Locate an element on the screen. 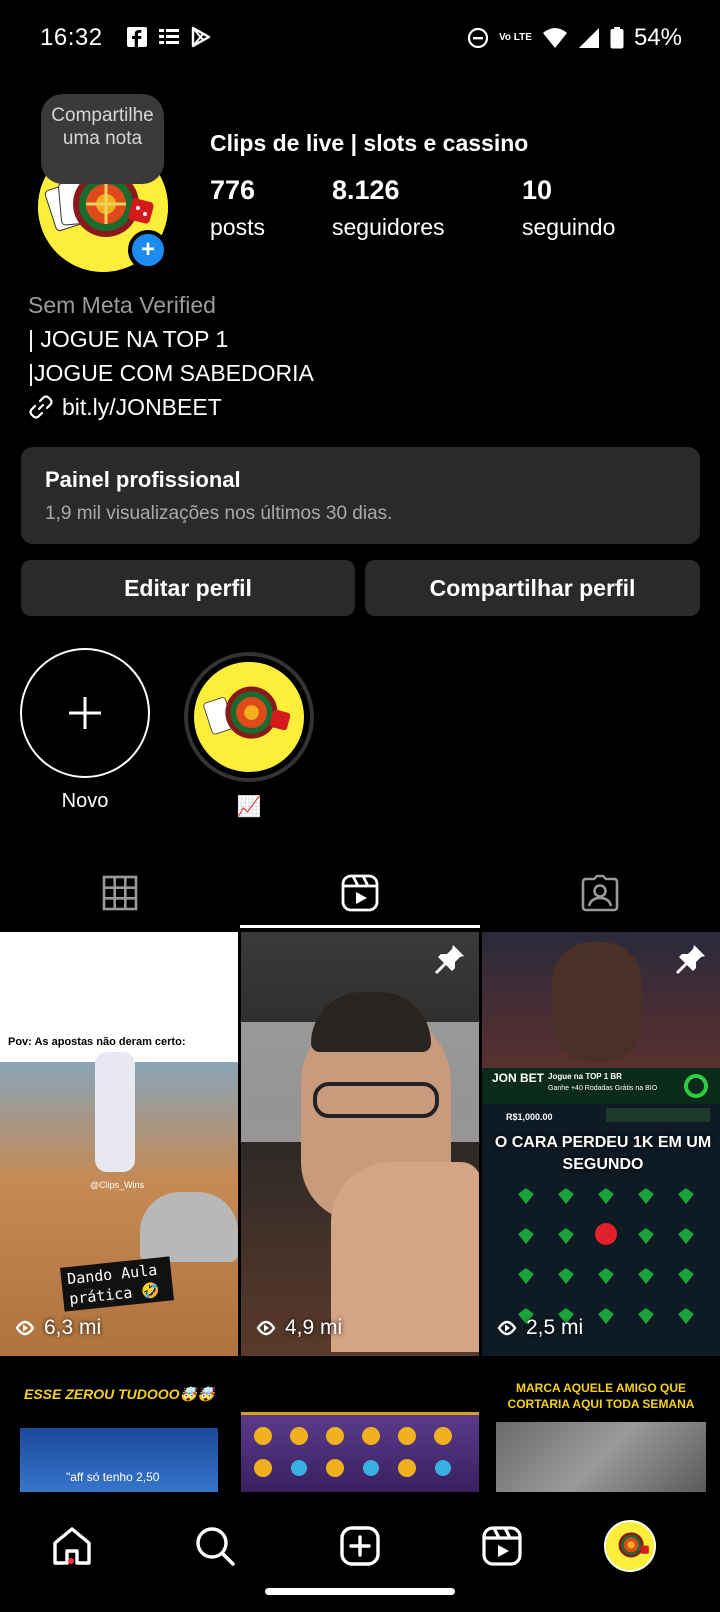 Image resolution: width=720 pixels, height=1612 pixels. bio-line: |JOGUE COM SABEDORIA is located at coordinates (171, 373).